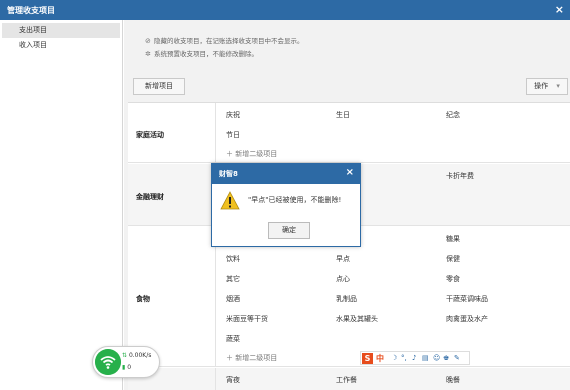 The height and width of the screenshot is (390, 570). What do you see at coordinates (126, 362) in the screenshot?
I see `network-speed-widget: ⇅ 0.00K/s ▮ 0` at bounding box center [126, 362].